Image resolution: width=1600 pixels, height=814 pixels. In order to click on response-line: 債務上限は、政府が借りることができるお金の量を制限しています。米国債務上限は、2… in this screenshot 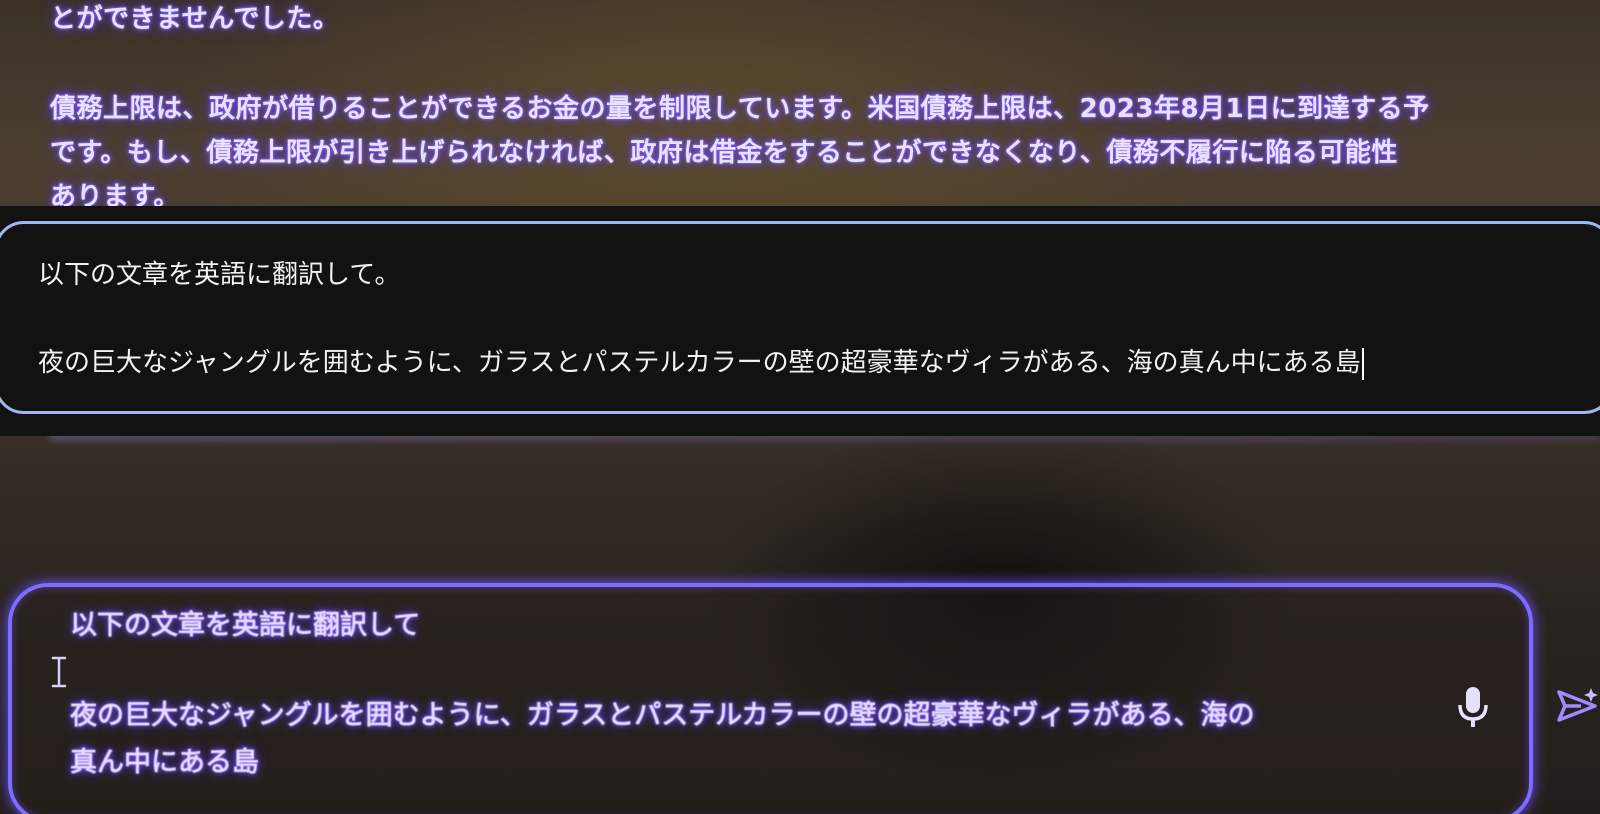, I will do `click(740, 109)`.